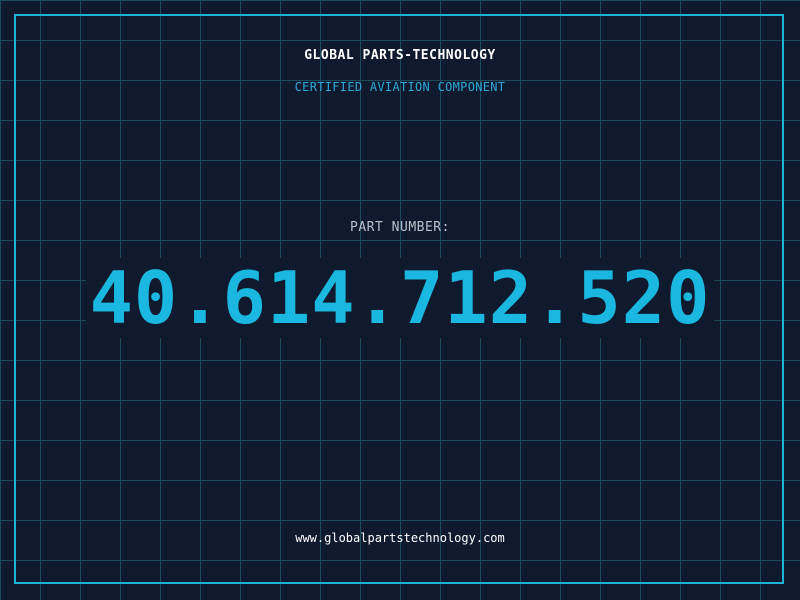 This screenshot has width=800, height=600. I want to click on website-url: www.globalpartstechnology.com, so click(400, 538).